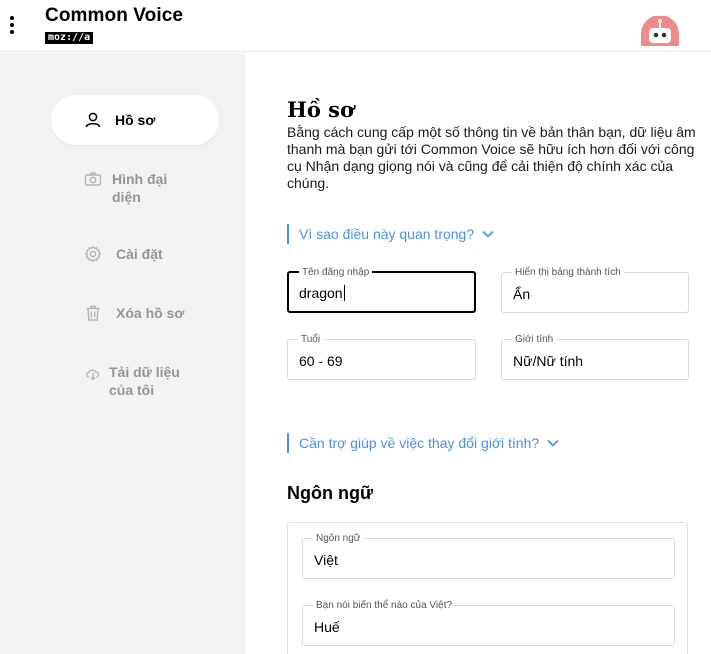 Image resolution: width=711 pixels, height=654 pixels. What do you see at coordinates (548, 361) in the screenshot?
I see `gender-value: Nữ/Nữ tính` at bounding box center [548, 361].